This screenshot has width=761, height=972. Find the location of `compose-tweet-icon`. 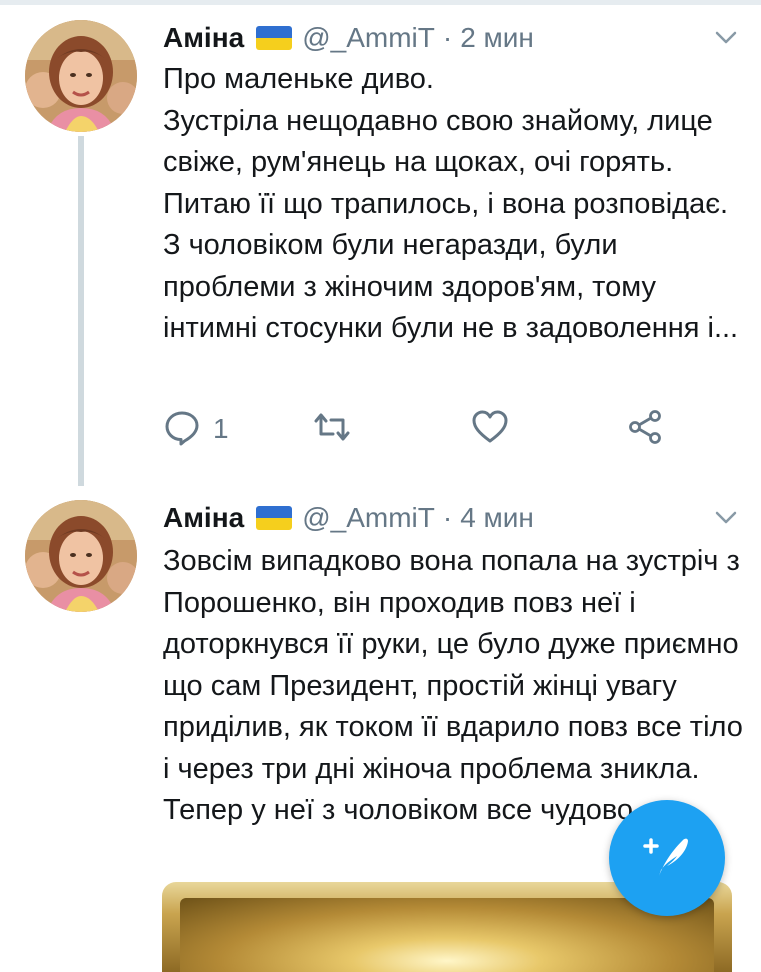

compose-tweet-icon is located at coordinates (667, 858).